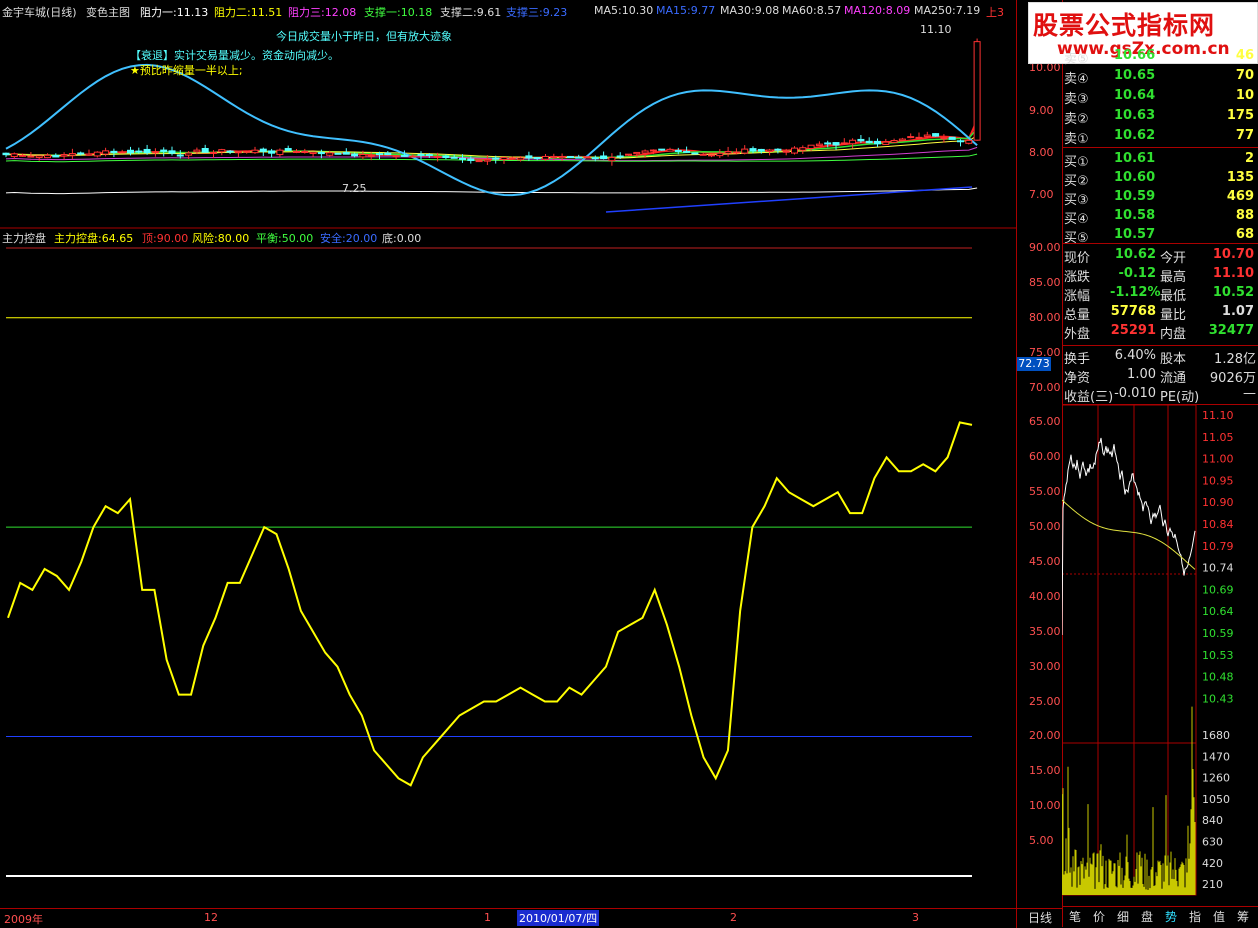  What do you see at coordinates (750, 10) in the screenshot?
I see `ma30-label: MA30:9.08` at bounding box center [750, 10].